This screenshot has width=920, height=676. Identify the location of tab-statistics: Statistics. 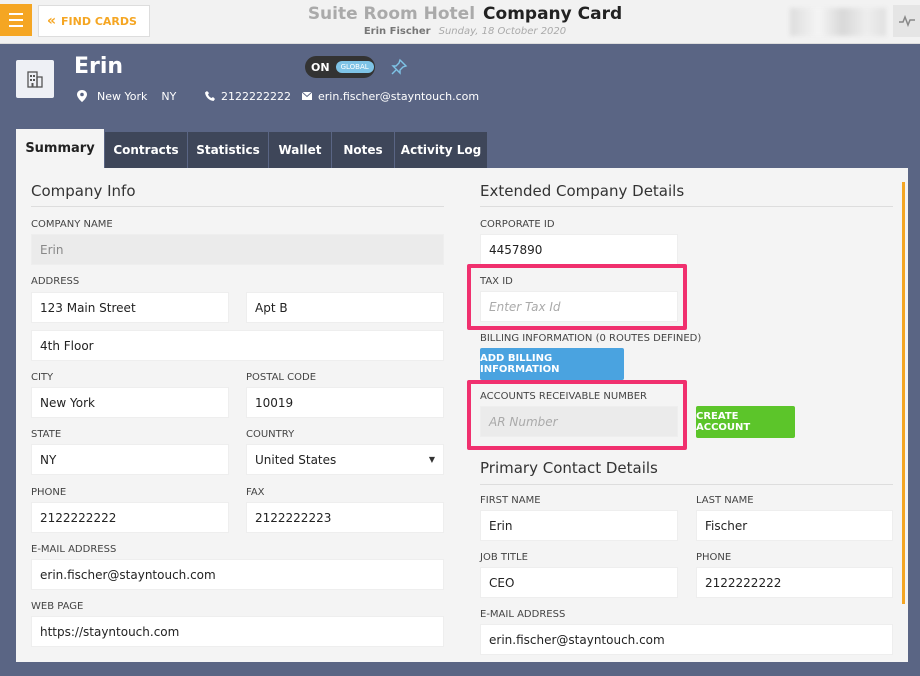
(228, 150).